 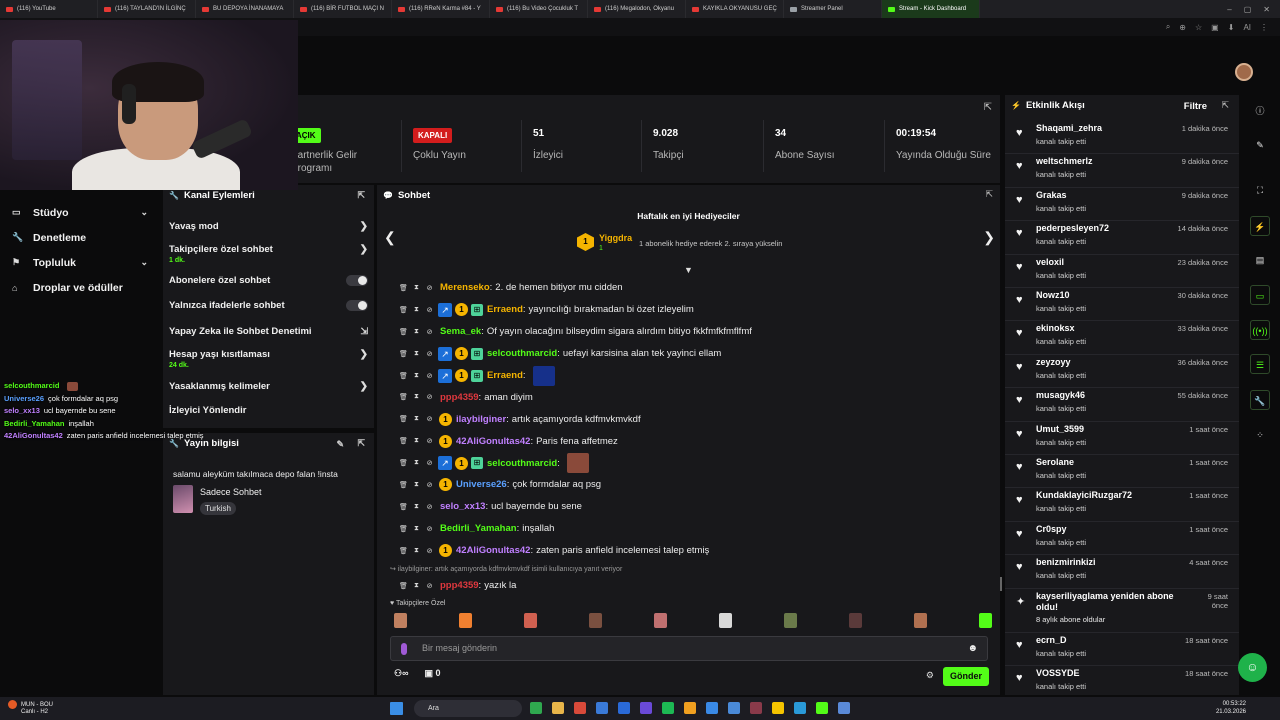 What do you see at coordinates (1122, 680) in the screenshot?
I see `activity-event: ♥ VOSSYDE kanalı takip etti 18 saat önce` at bounding box center [1122, 680].